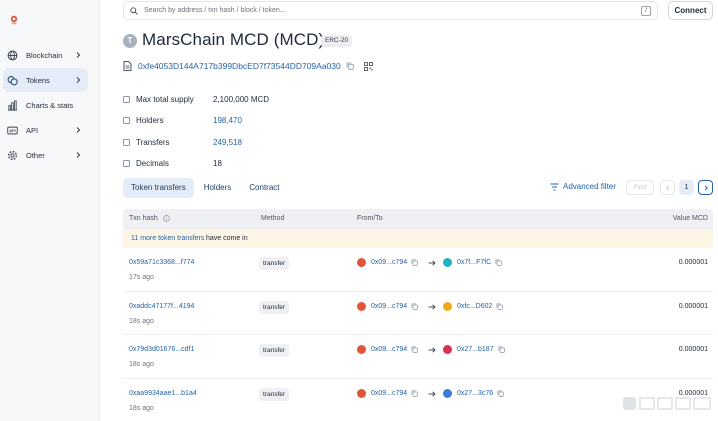 Image resolution: width=718 pixels, height=421 pixels. I want to click on svg-text: API, so click(12, 131).